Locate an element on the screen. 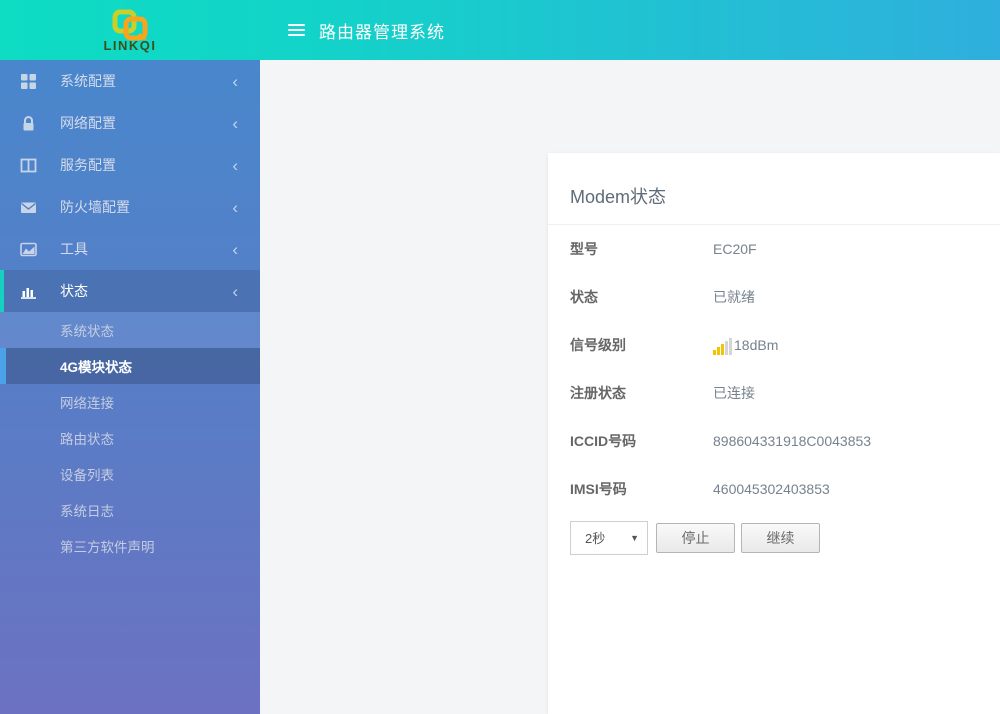 This screenshot has height=714, width=1000. brand-name: LINKQI is located at coordinates (130, 45).